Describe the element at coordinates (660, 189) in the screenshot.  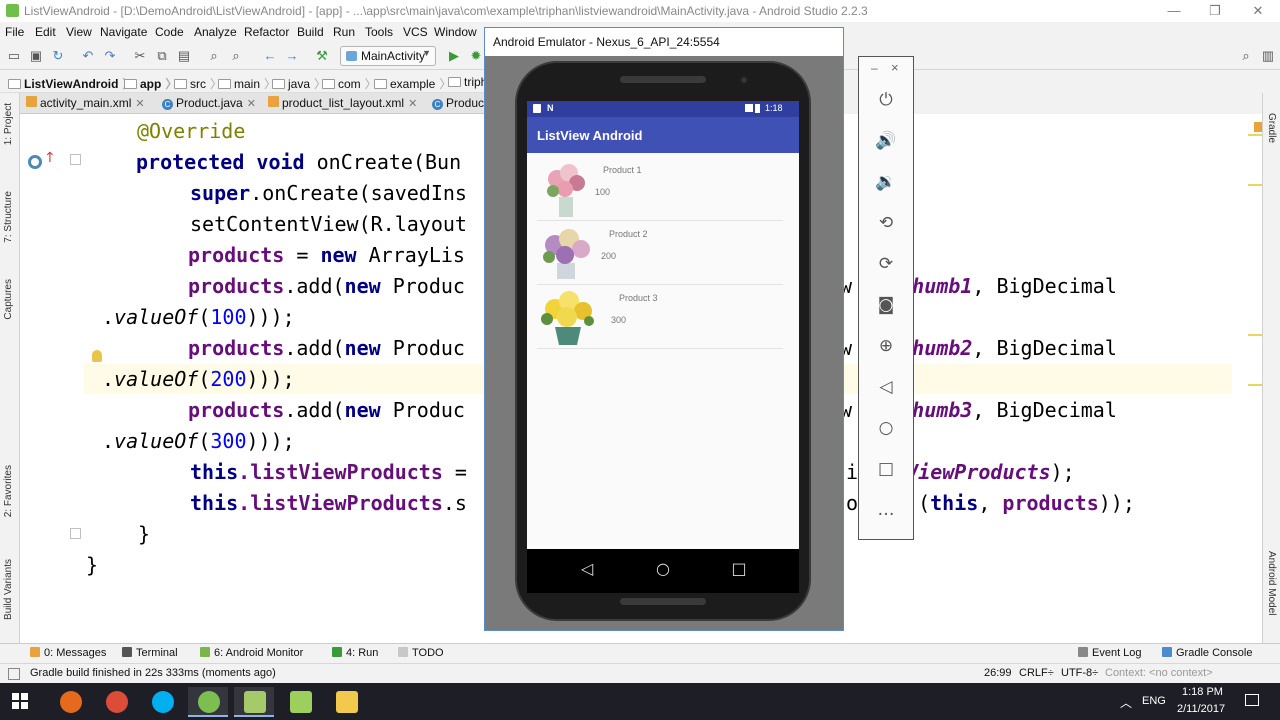
I see `list-item: Product 1 100` at that location.